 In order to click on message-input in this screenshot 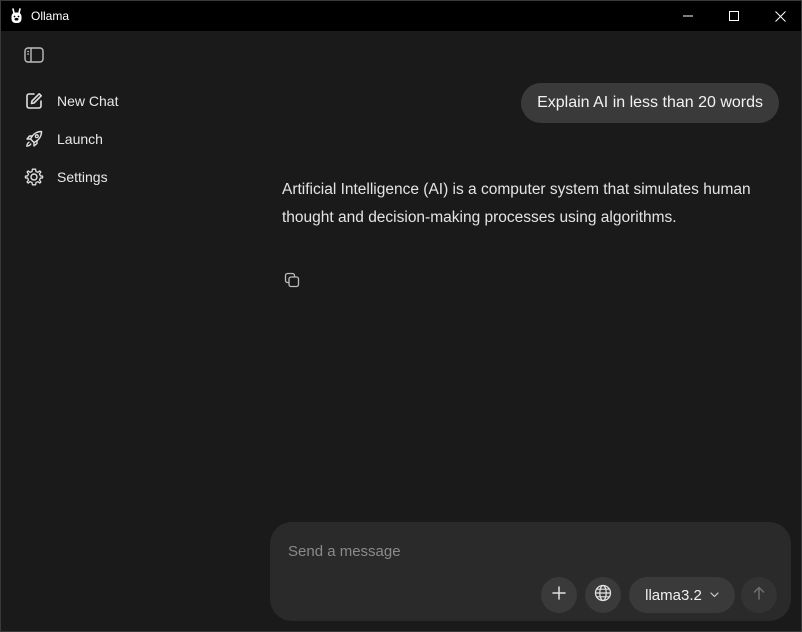, I will do `click(528, 551)`.